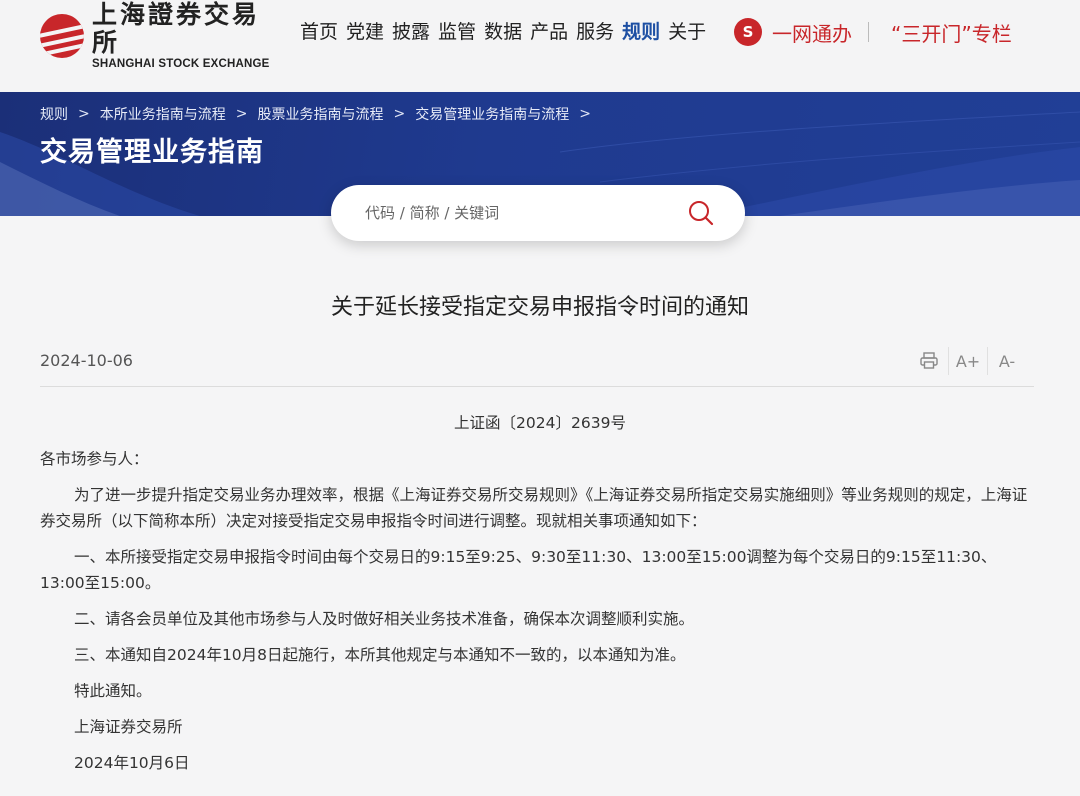 The height and width of the screenshot is (796, 1080). What do you see at coordinates (176, 28) in the screenshot?
I see `logo-cn: 上海證券交易所` at bounding box center [176, 28].